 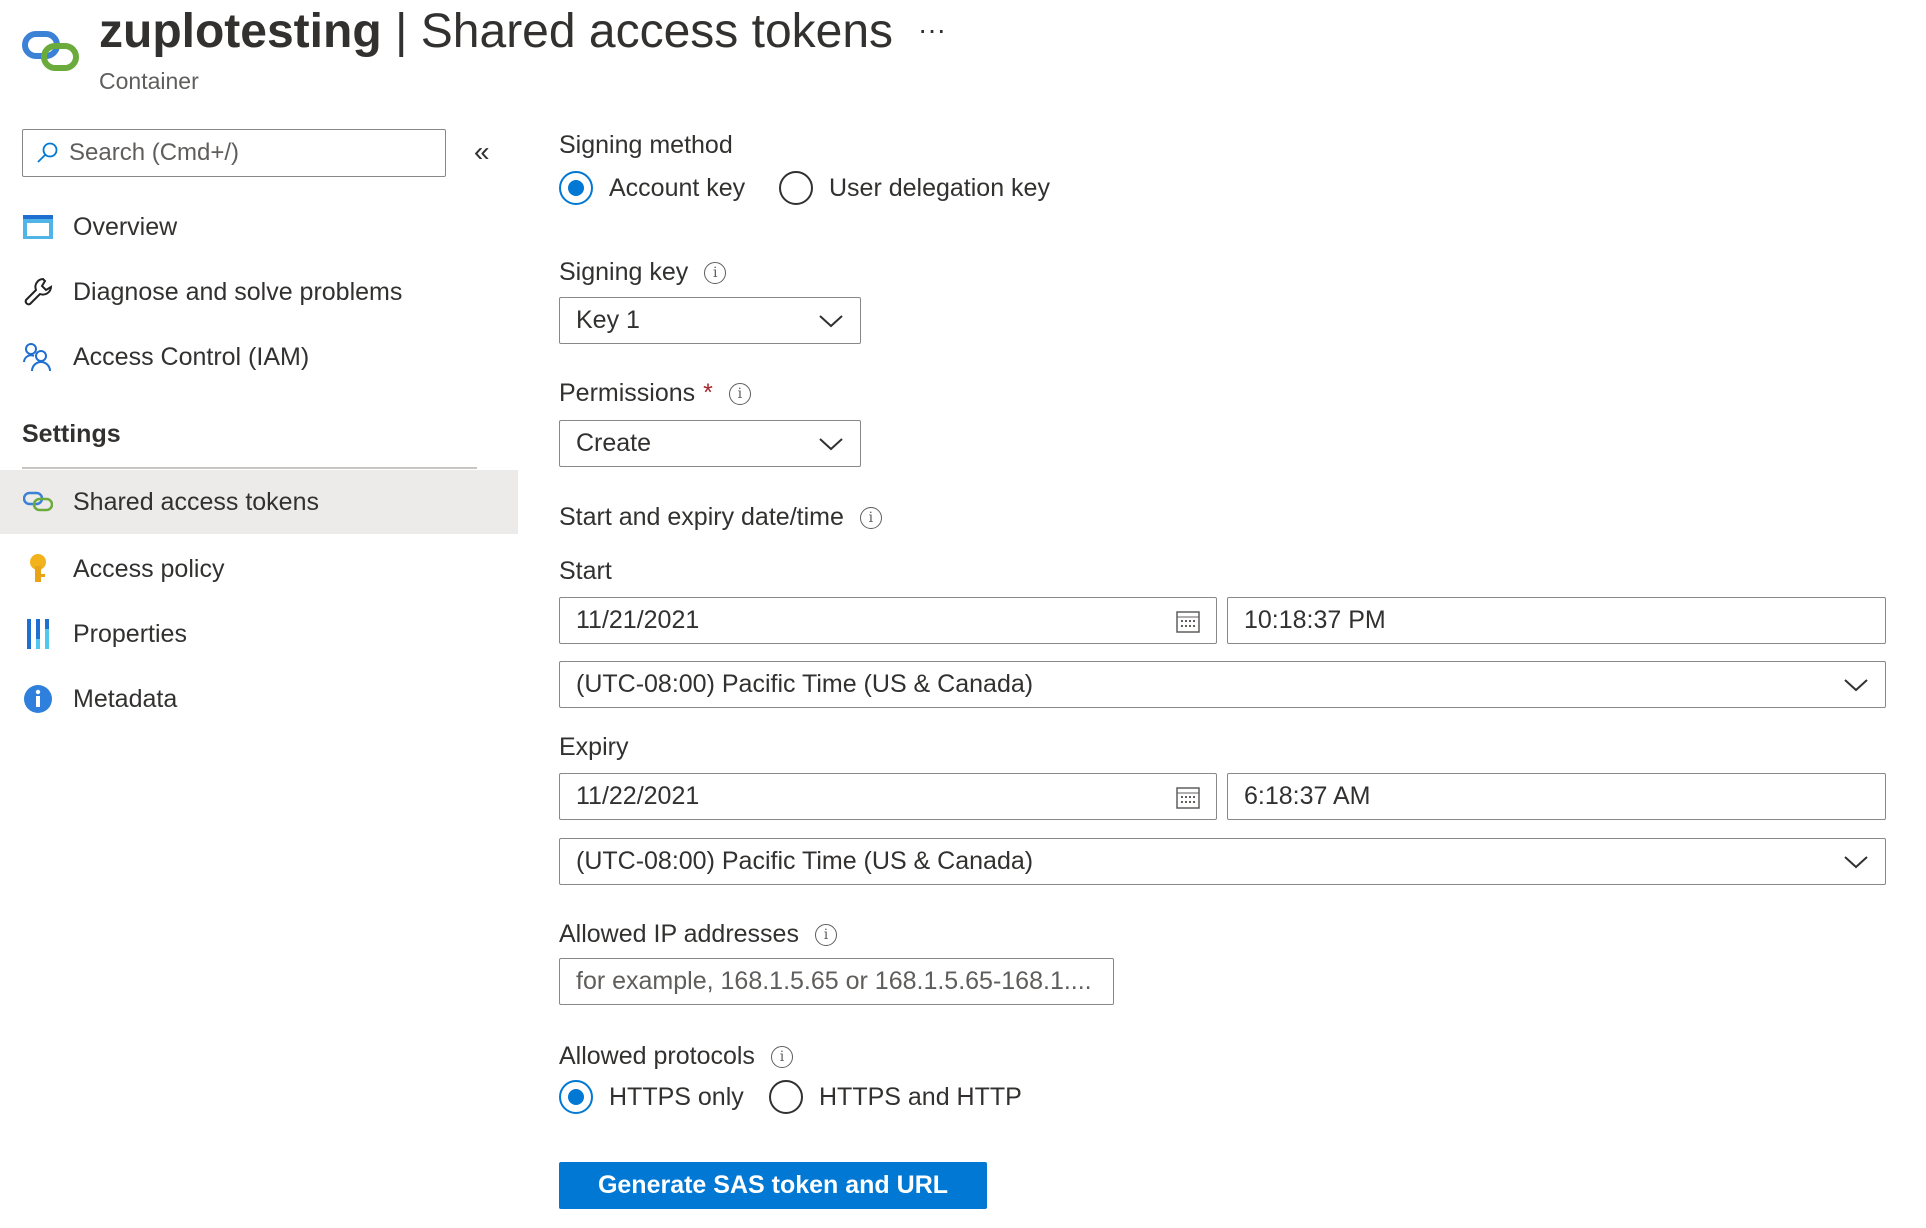 What do you see at coordinates (651, 1097) in the screenshot?
I see `radio-https-only: HTTPS only` at bounding box center [651, 1097].